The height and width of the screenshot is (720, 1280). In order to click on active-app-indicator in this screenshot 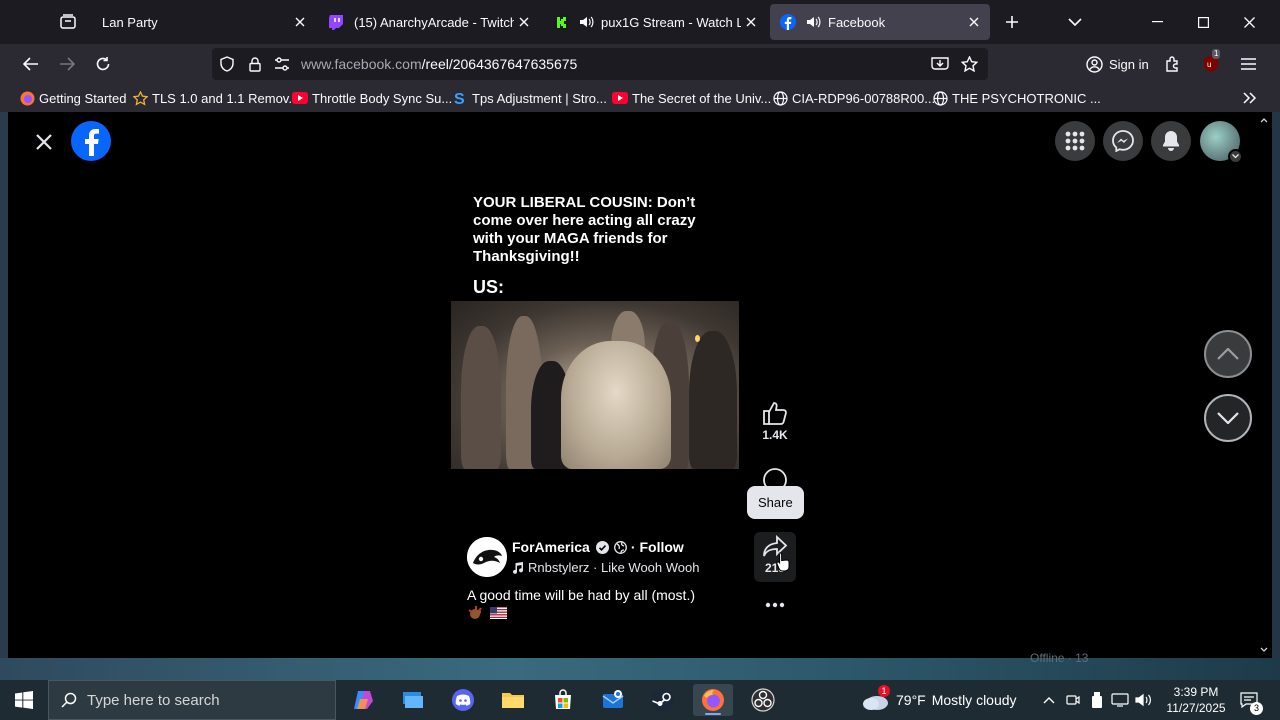, I will do `click(713, 714)`.